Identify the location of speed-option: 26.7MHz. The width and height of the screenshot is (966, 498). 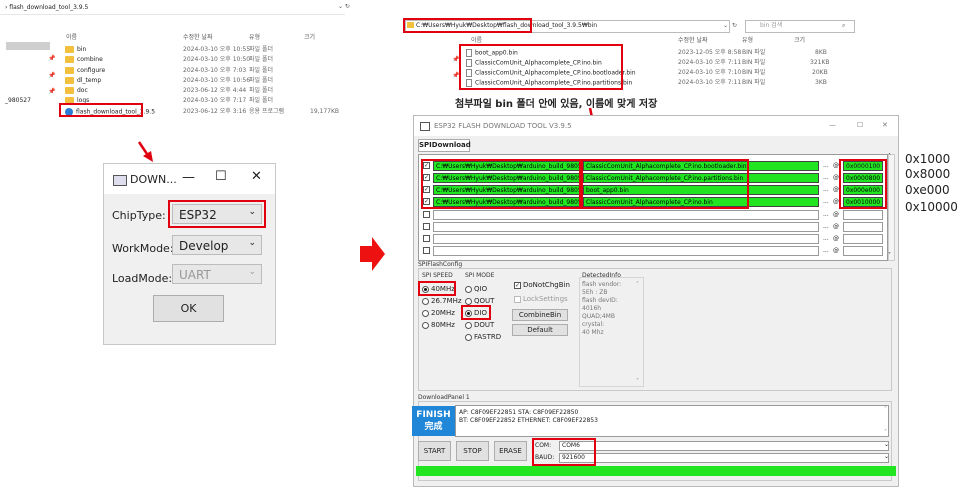
(442, 301).